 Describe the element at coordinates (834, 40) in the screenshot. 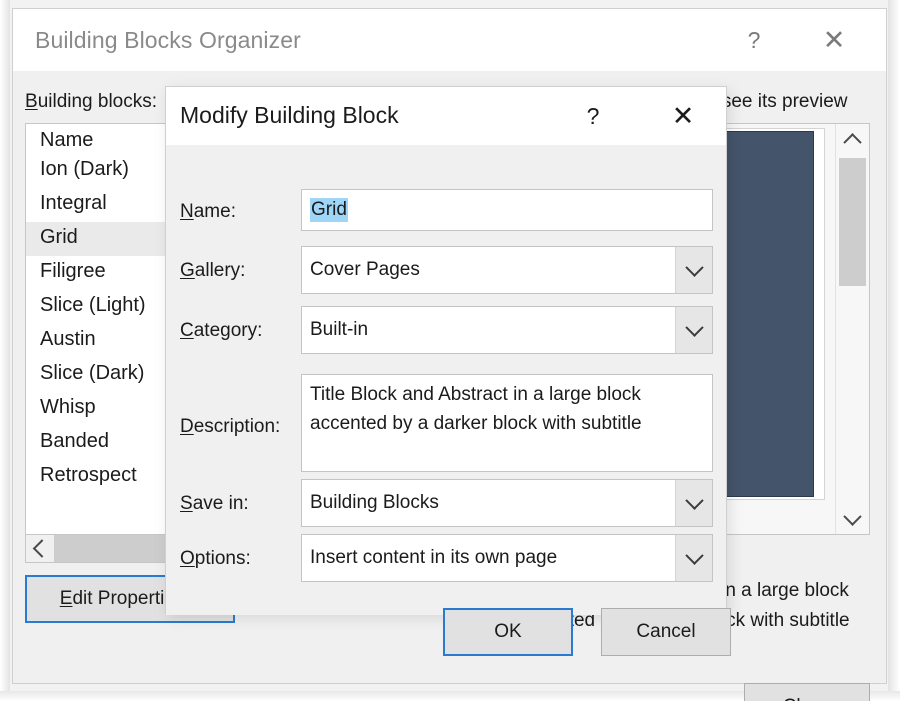

I see `close-icon: ✕` at that location.